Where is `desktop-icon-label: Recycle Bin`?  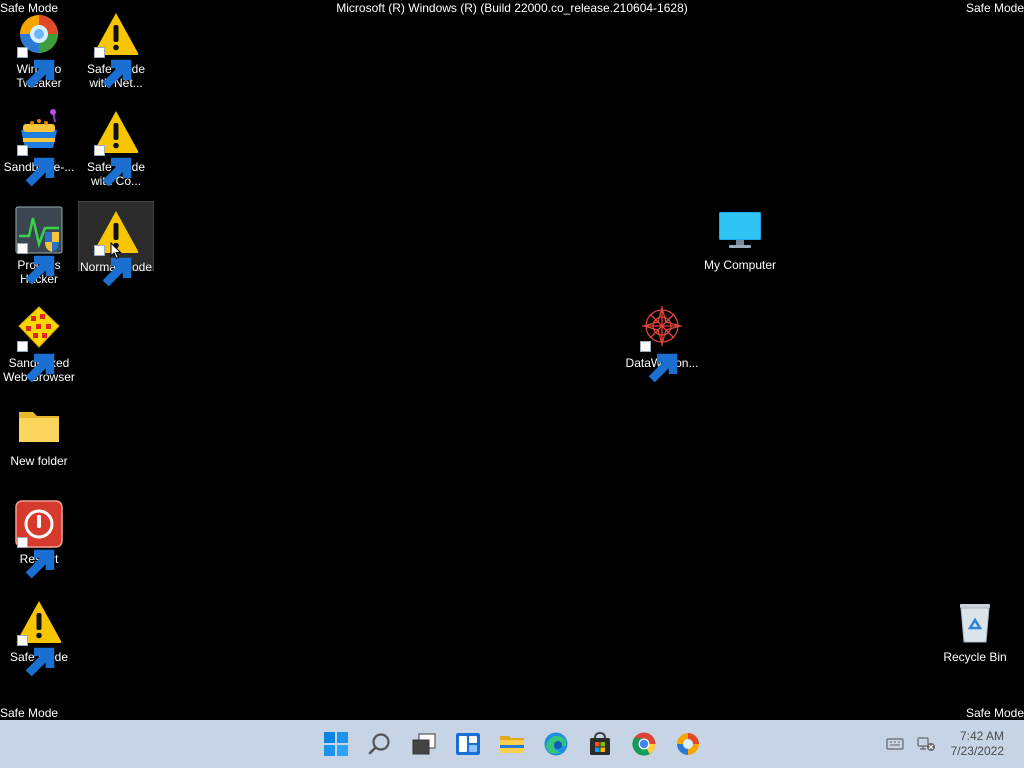 desktop-icon-label: Recycle Bin is located at coordinates (975, 657).